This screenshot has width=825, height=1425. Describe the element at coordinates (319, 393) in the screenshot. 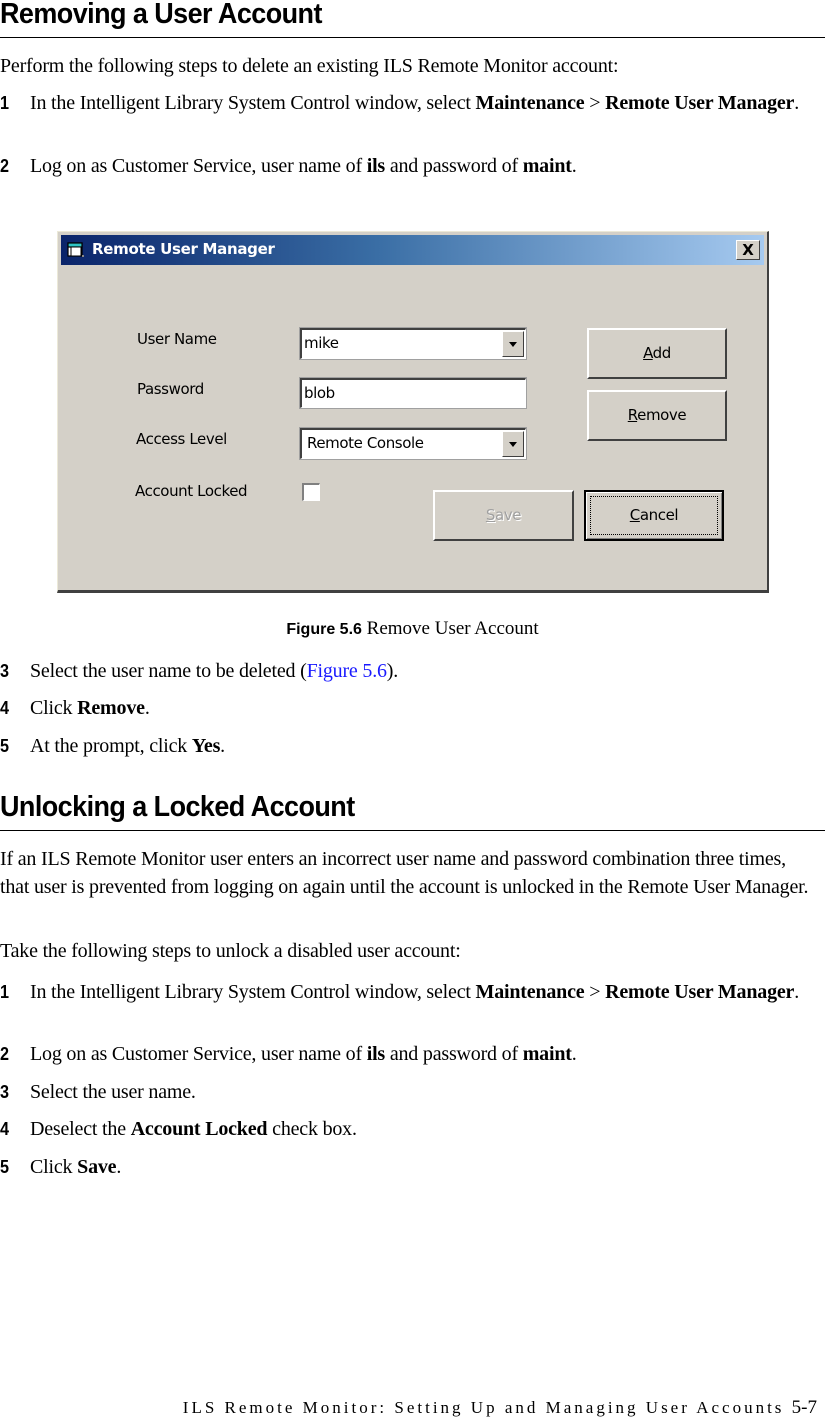

I see `password-value: blob` at that location.